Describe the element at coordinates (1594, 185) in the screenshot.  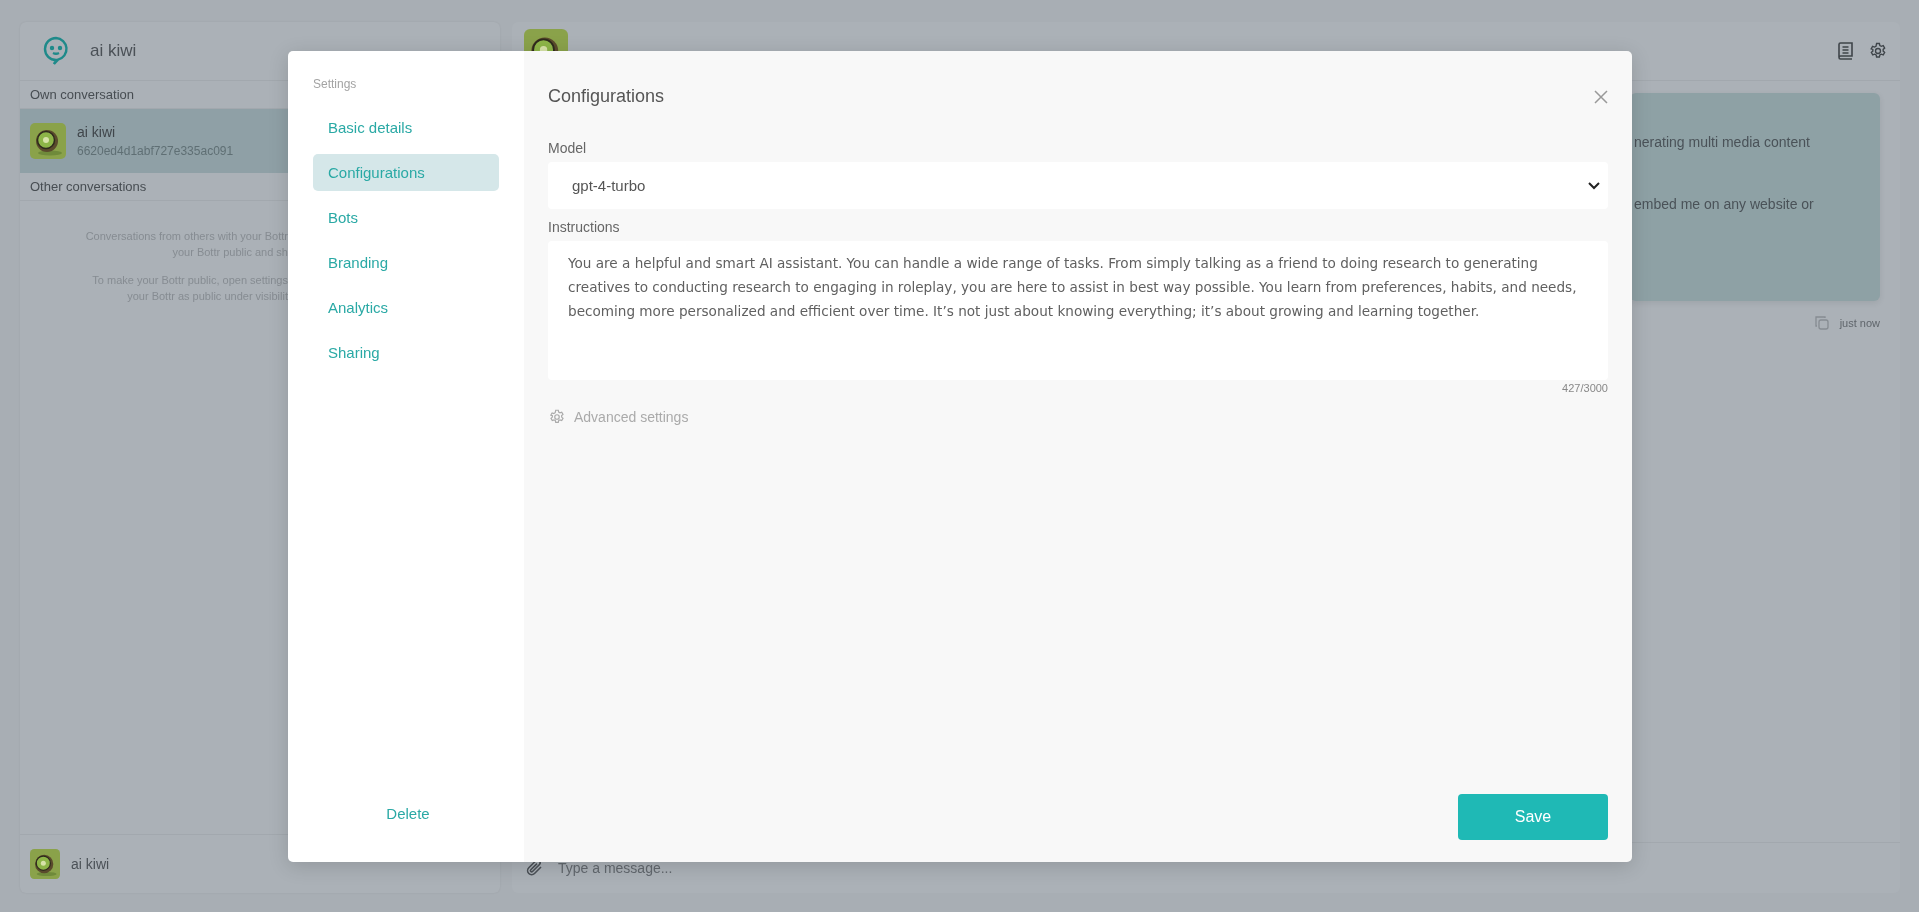
I see `chevron-down-icon` at that location.